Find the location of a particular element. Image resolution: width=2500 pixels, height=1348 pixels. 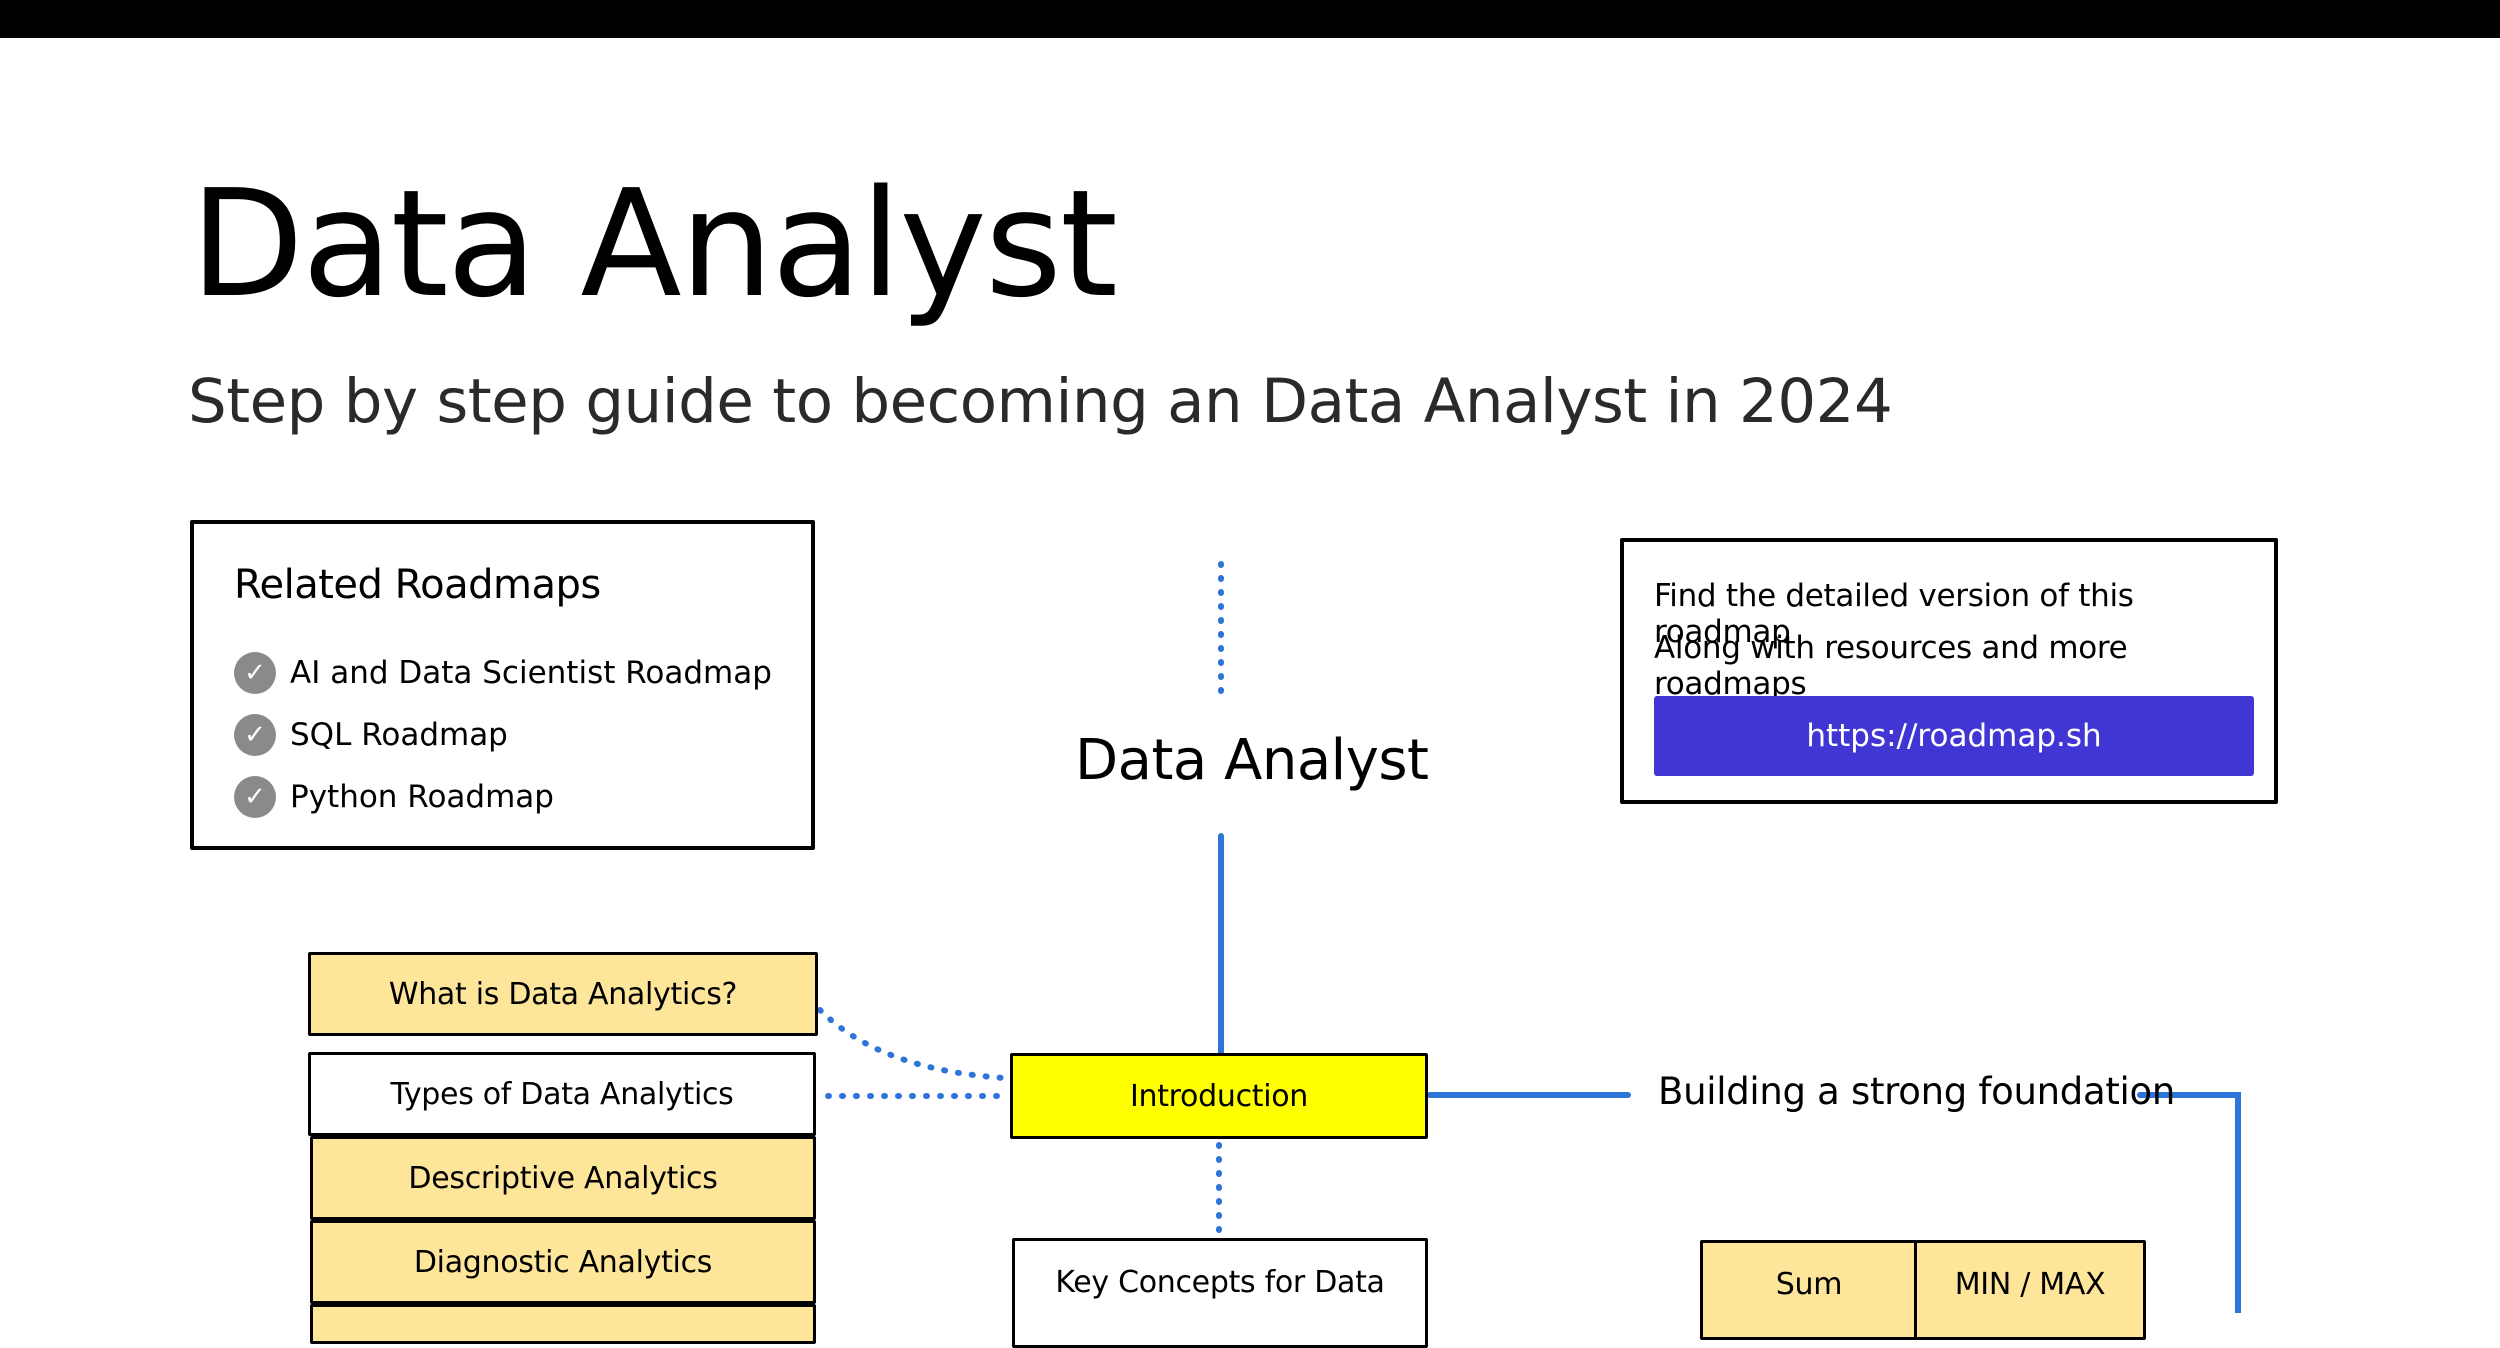

introduction-node: Introduction is located at coordinates (1219, 1096).